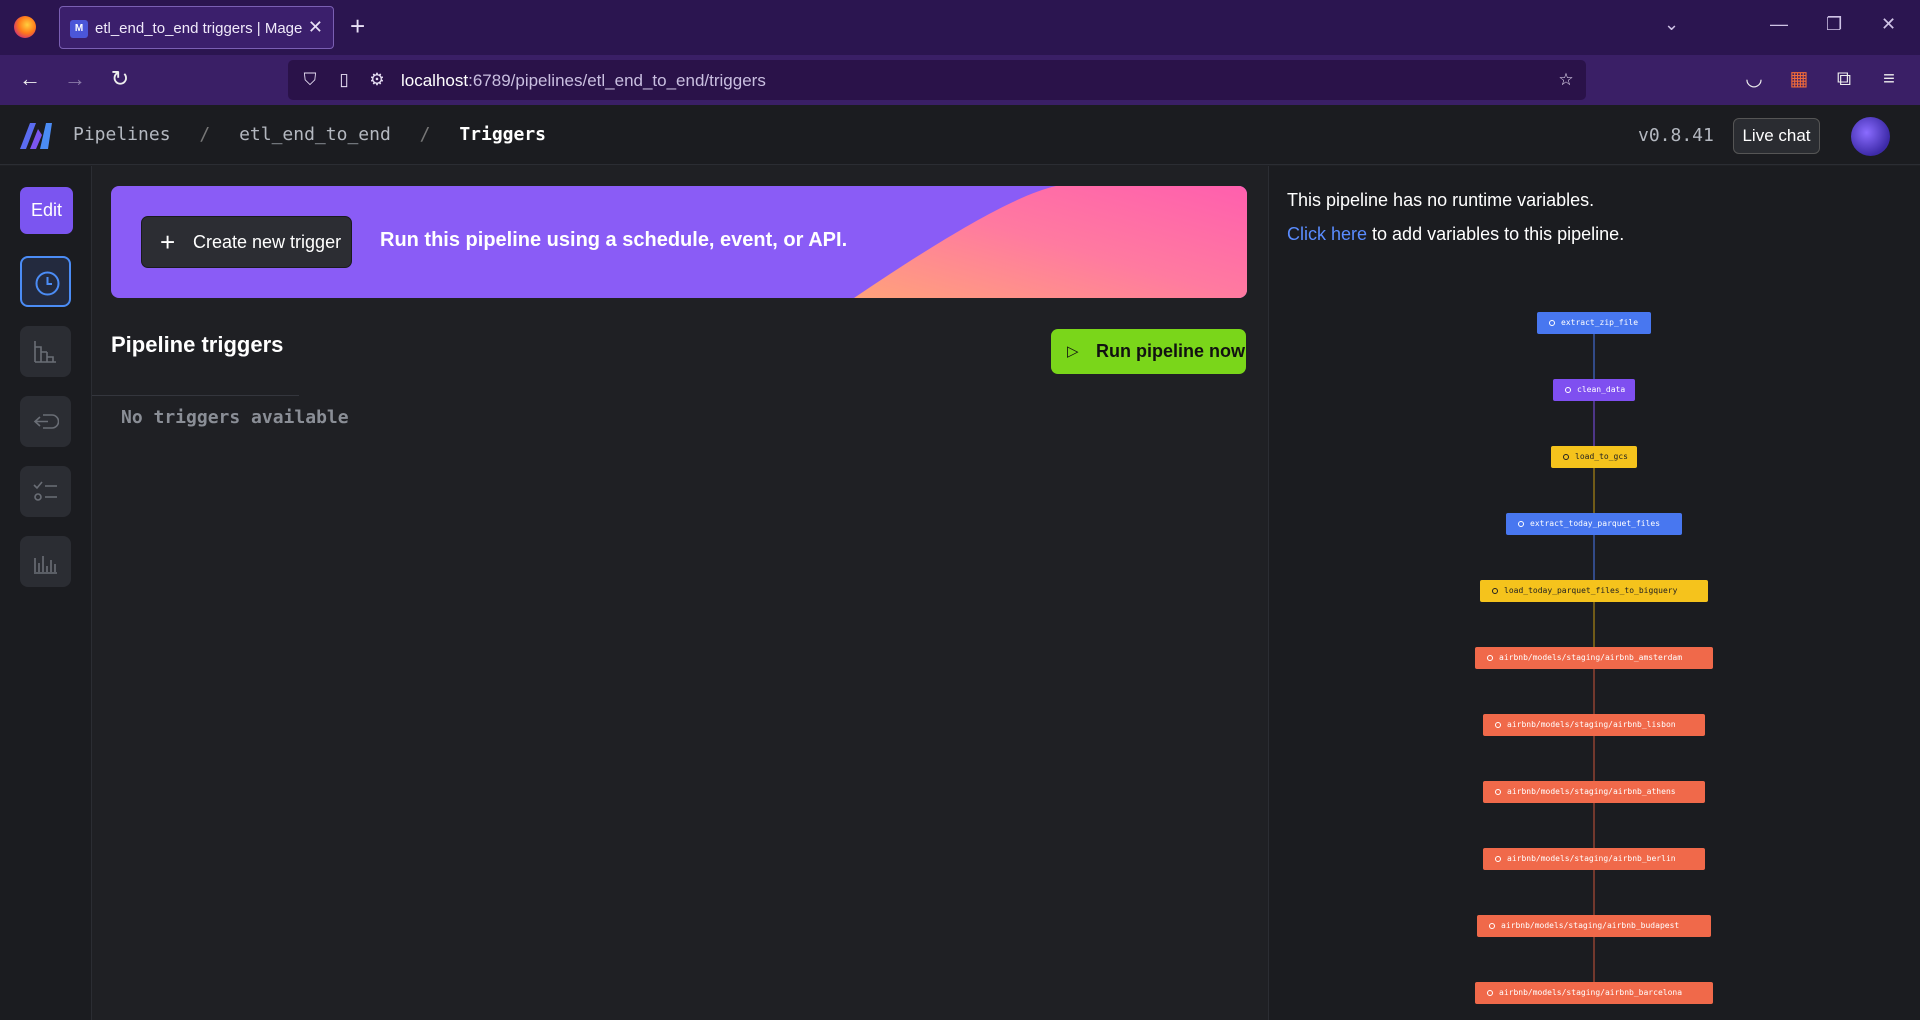  I want to click on dag-node-label: extract_today_parquet_files, so click(1595, 523).